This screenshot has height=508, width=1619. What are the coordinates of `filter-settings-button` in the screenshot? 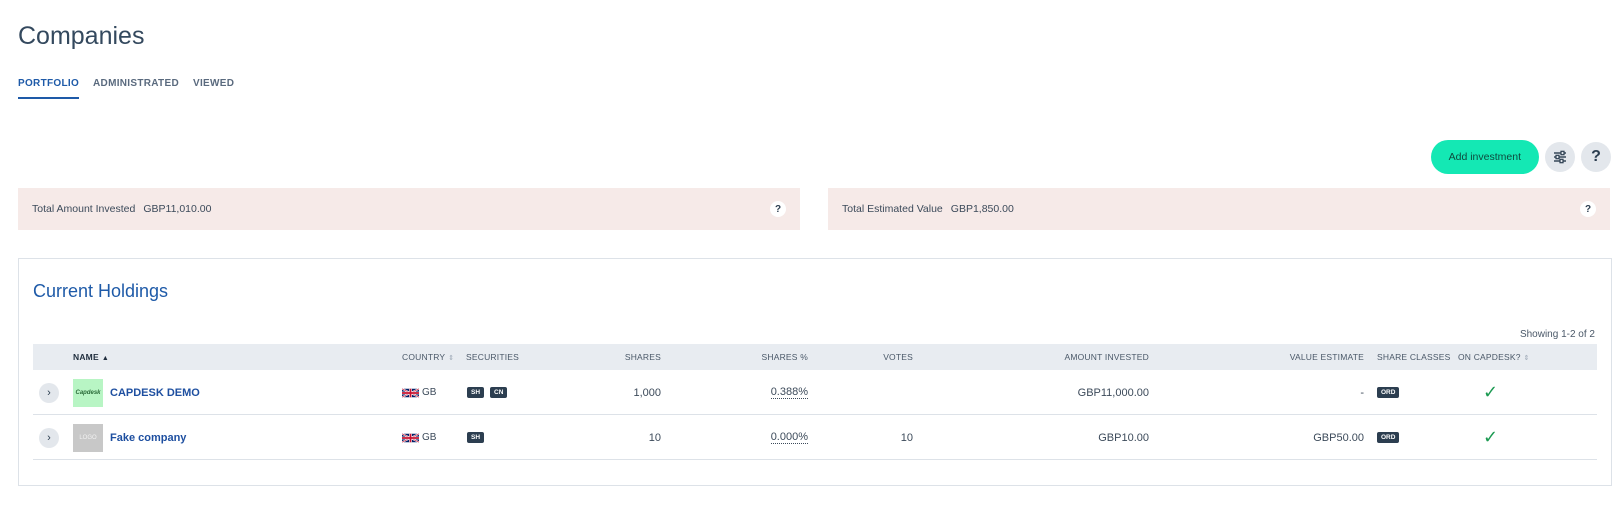 It's located at (1560, 157).